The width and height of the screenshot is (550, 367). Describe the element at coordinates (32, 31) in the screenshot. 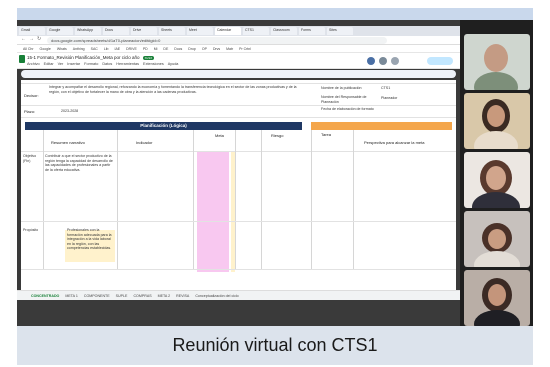

I see `browser-tab: Gmail` at that location.